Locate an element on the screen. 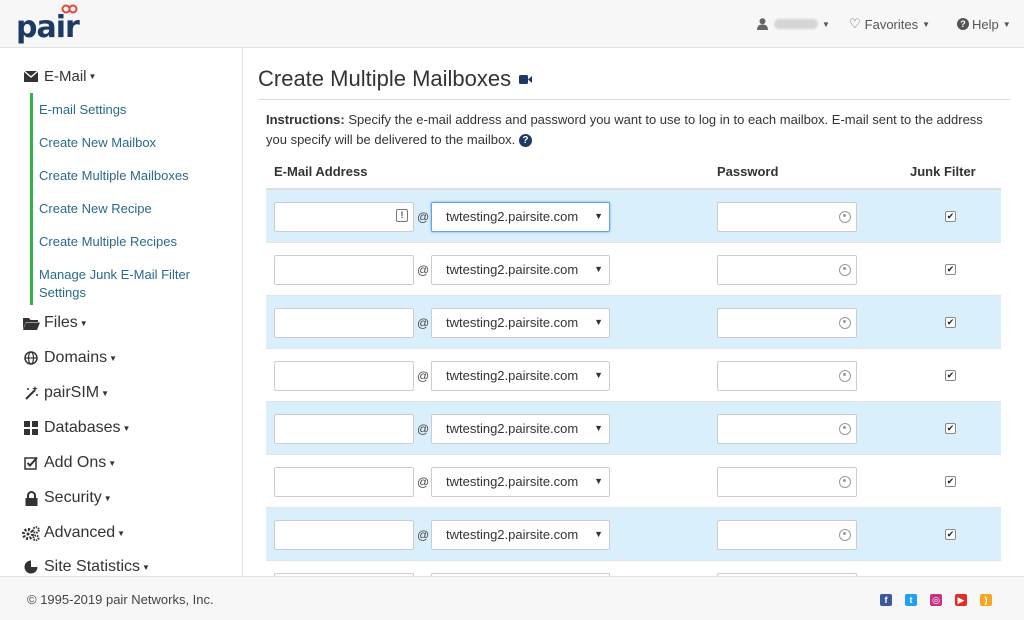 This screenshot has height=620, width=1024. sidebar-item-site-statistics: Site Statistics ▼ is located at coordinates (86, 567).